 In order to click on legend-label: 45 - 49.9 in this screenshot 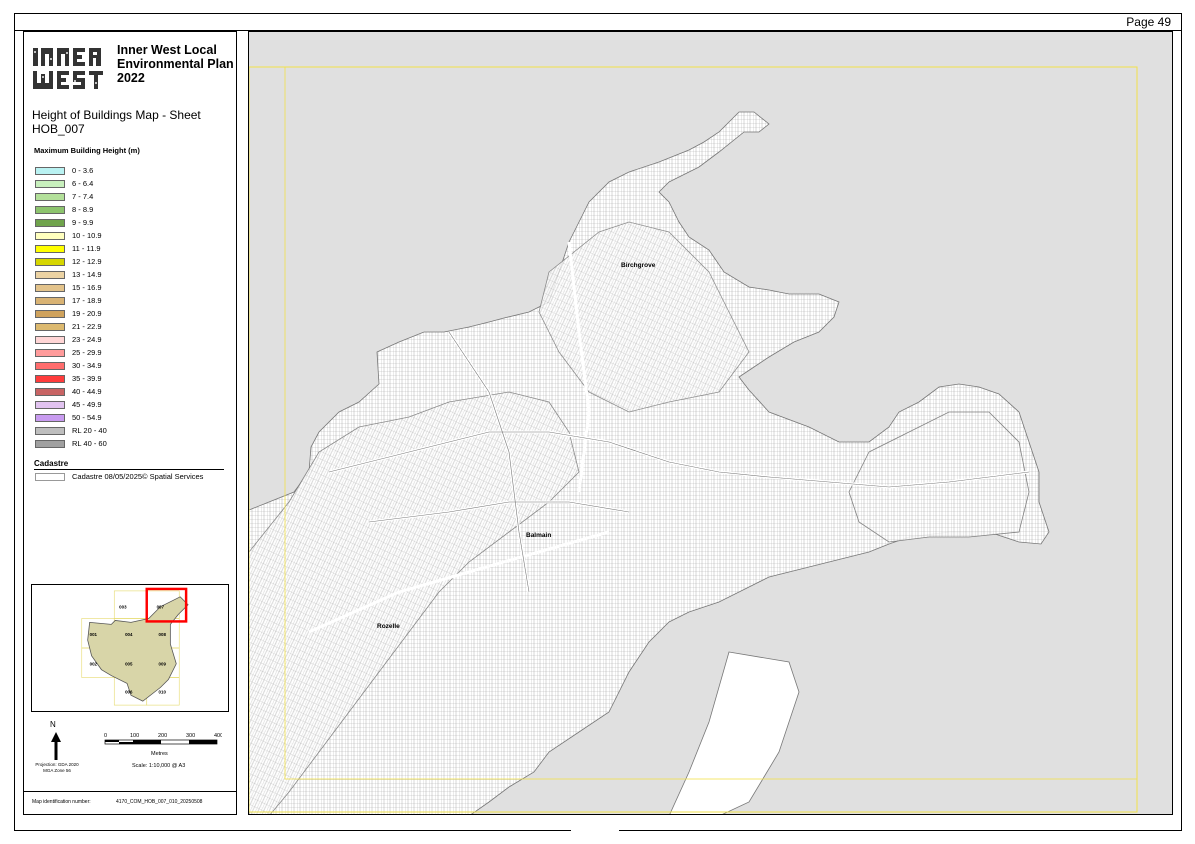, I will do `click(87, 404)`.